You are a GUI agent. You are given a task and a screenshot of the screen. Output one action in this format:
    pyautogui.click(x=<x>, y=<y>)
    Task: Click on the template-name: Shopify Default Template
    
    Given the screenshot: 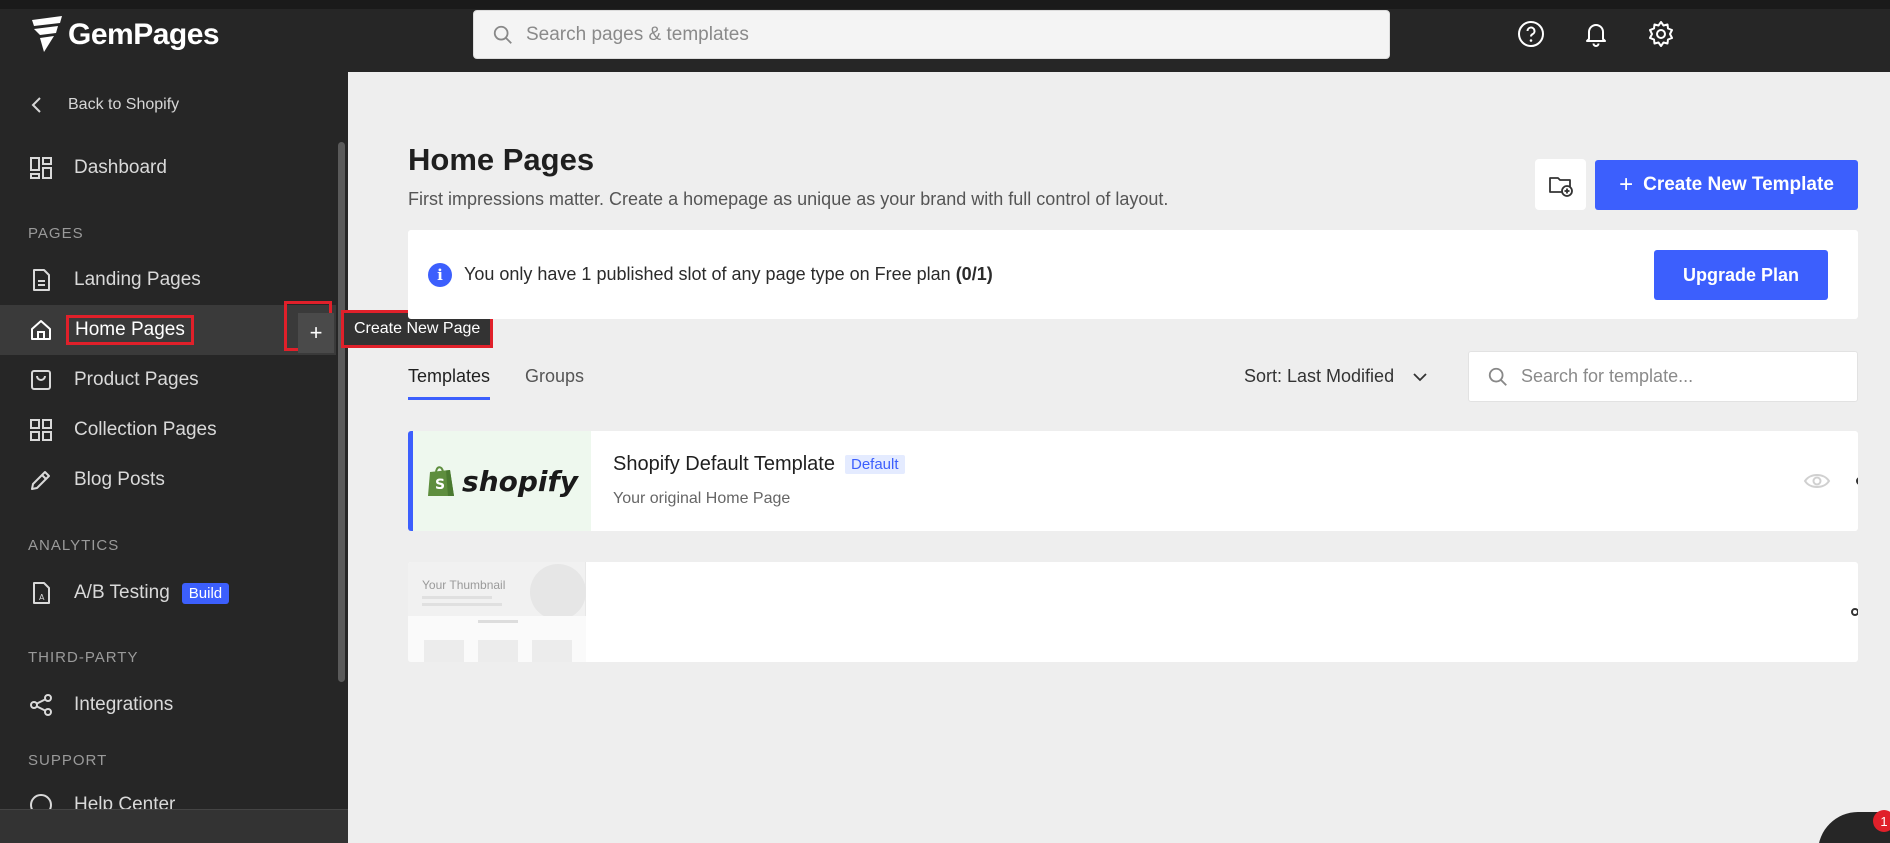 What is the action you would take?
    pyautogui.click(x=724, y=464)
    